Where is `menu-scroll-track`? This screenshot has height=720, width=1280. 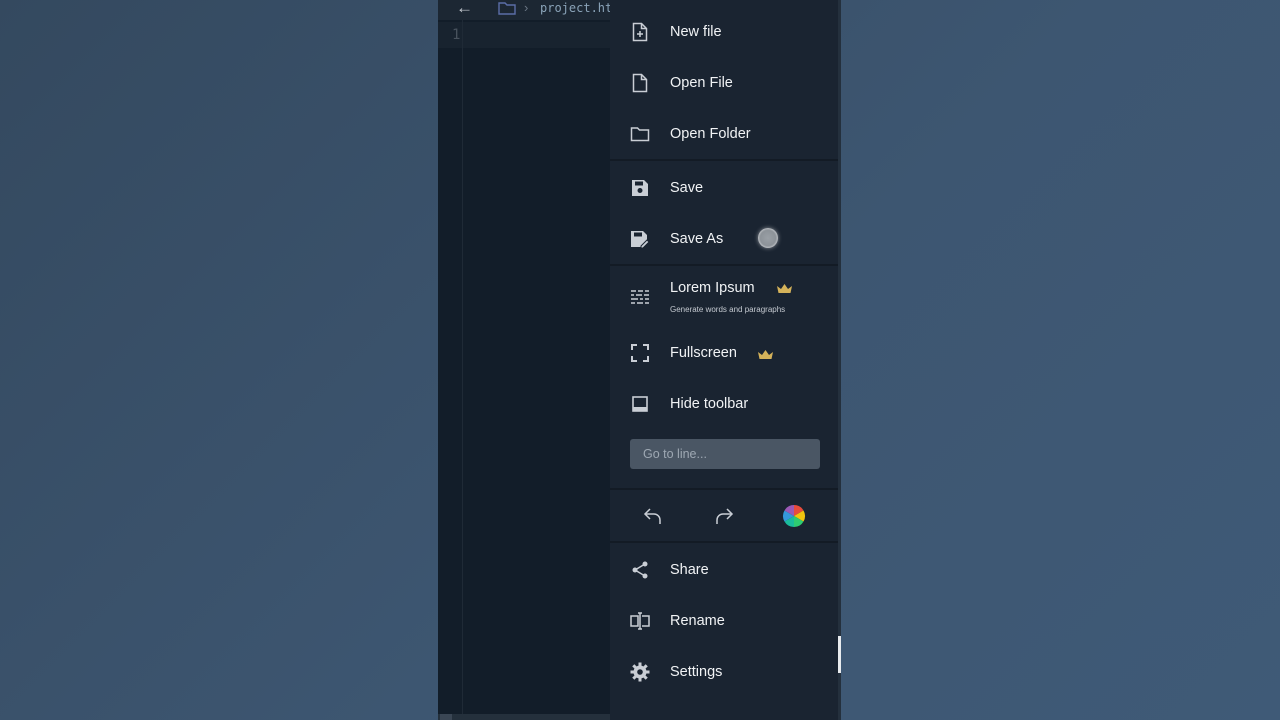 menu-scroll-track is located at coordinates (839, 360).